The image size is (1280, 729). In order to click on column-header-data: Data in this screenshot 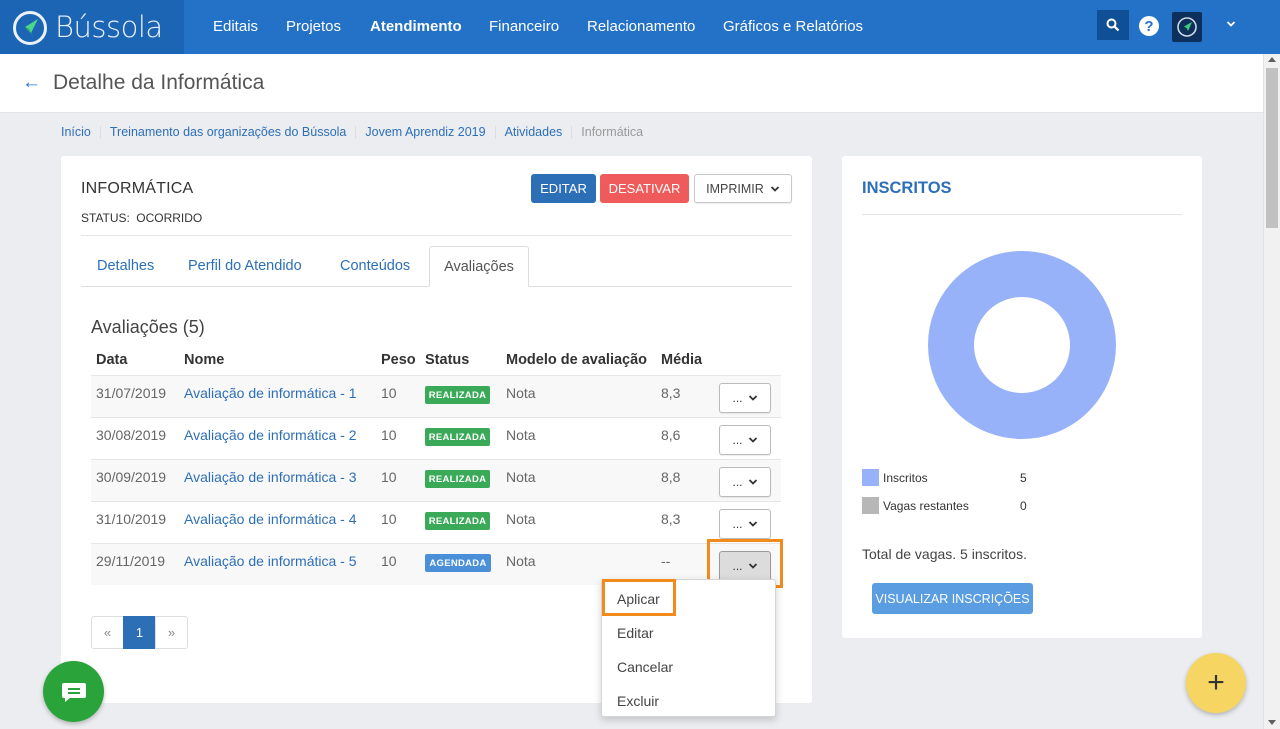, I will do `click(112, 360)`.